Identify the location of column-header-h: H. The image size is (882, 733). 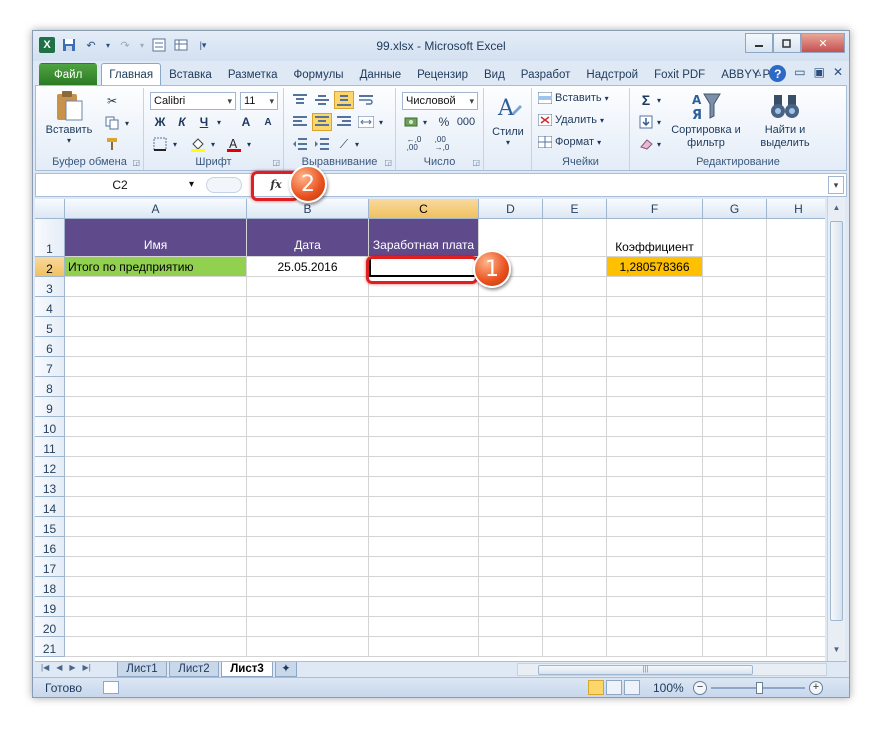
(796, 209).